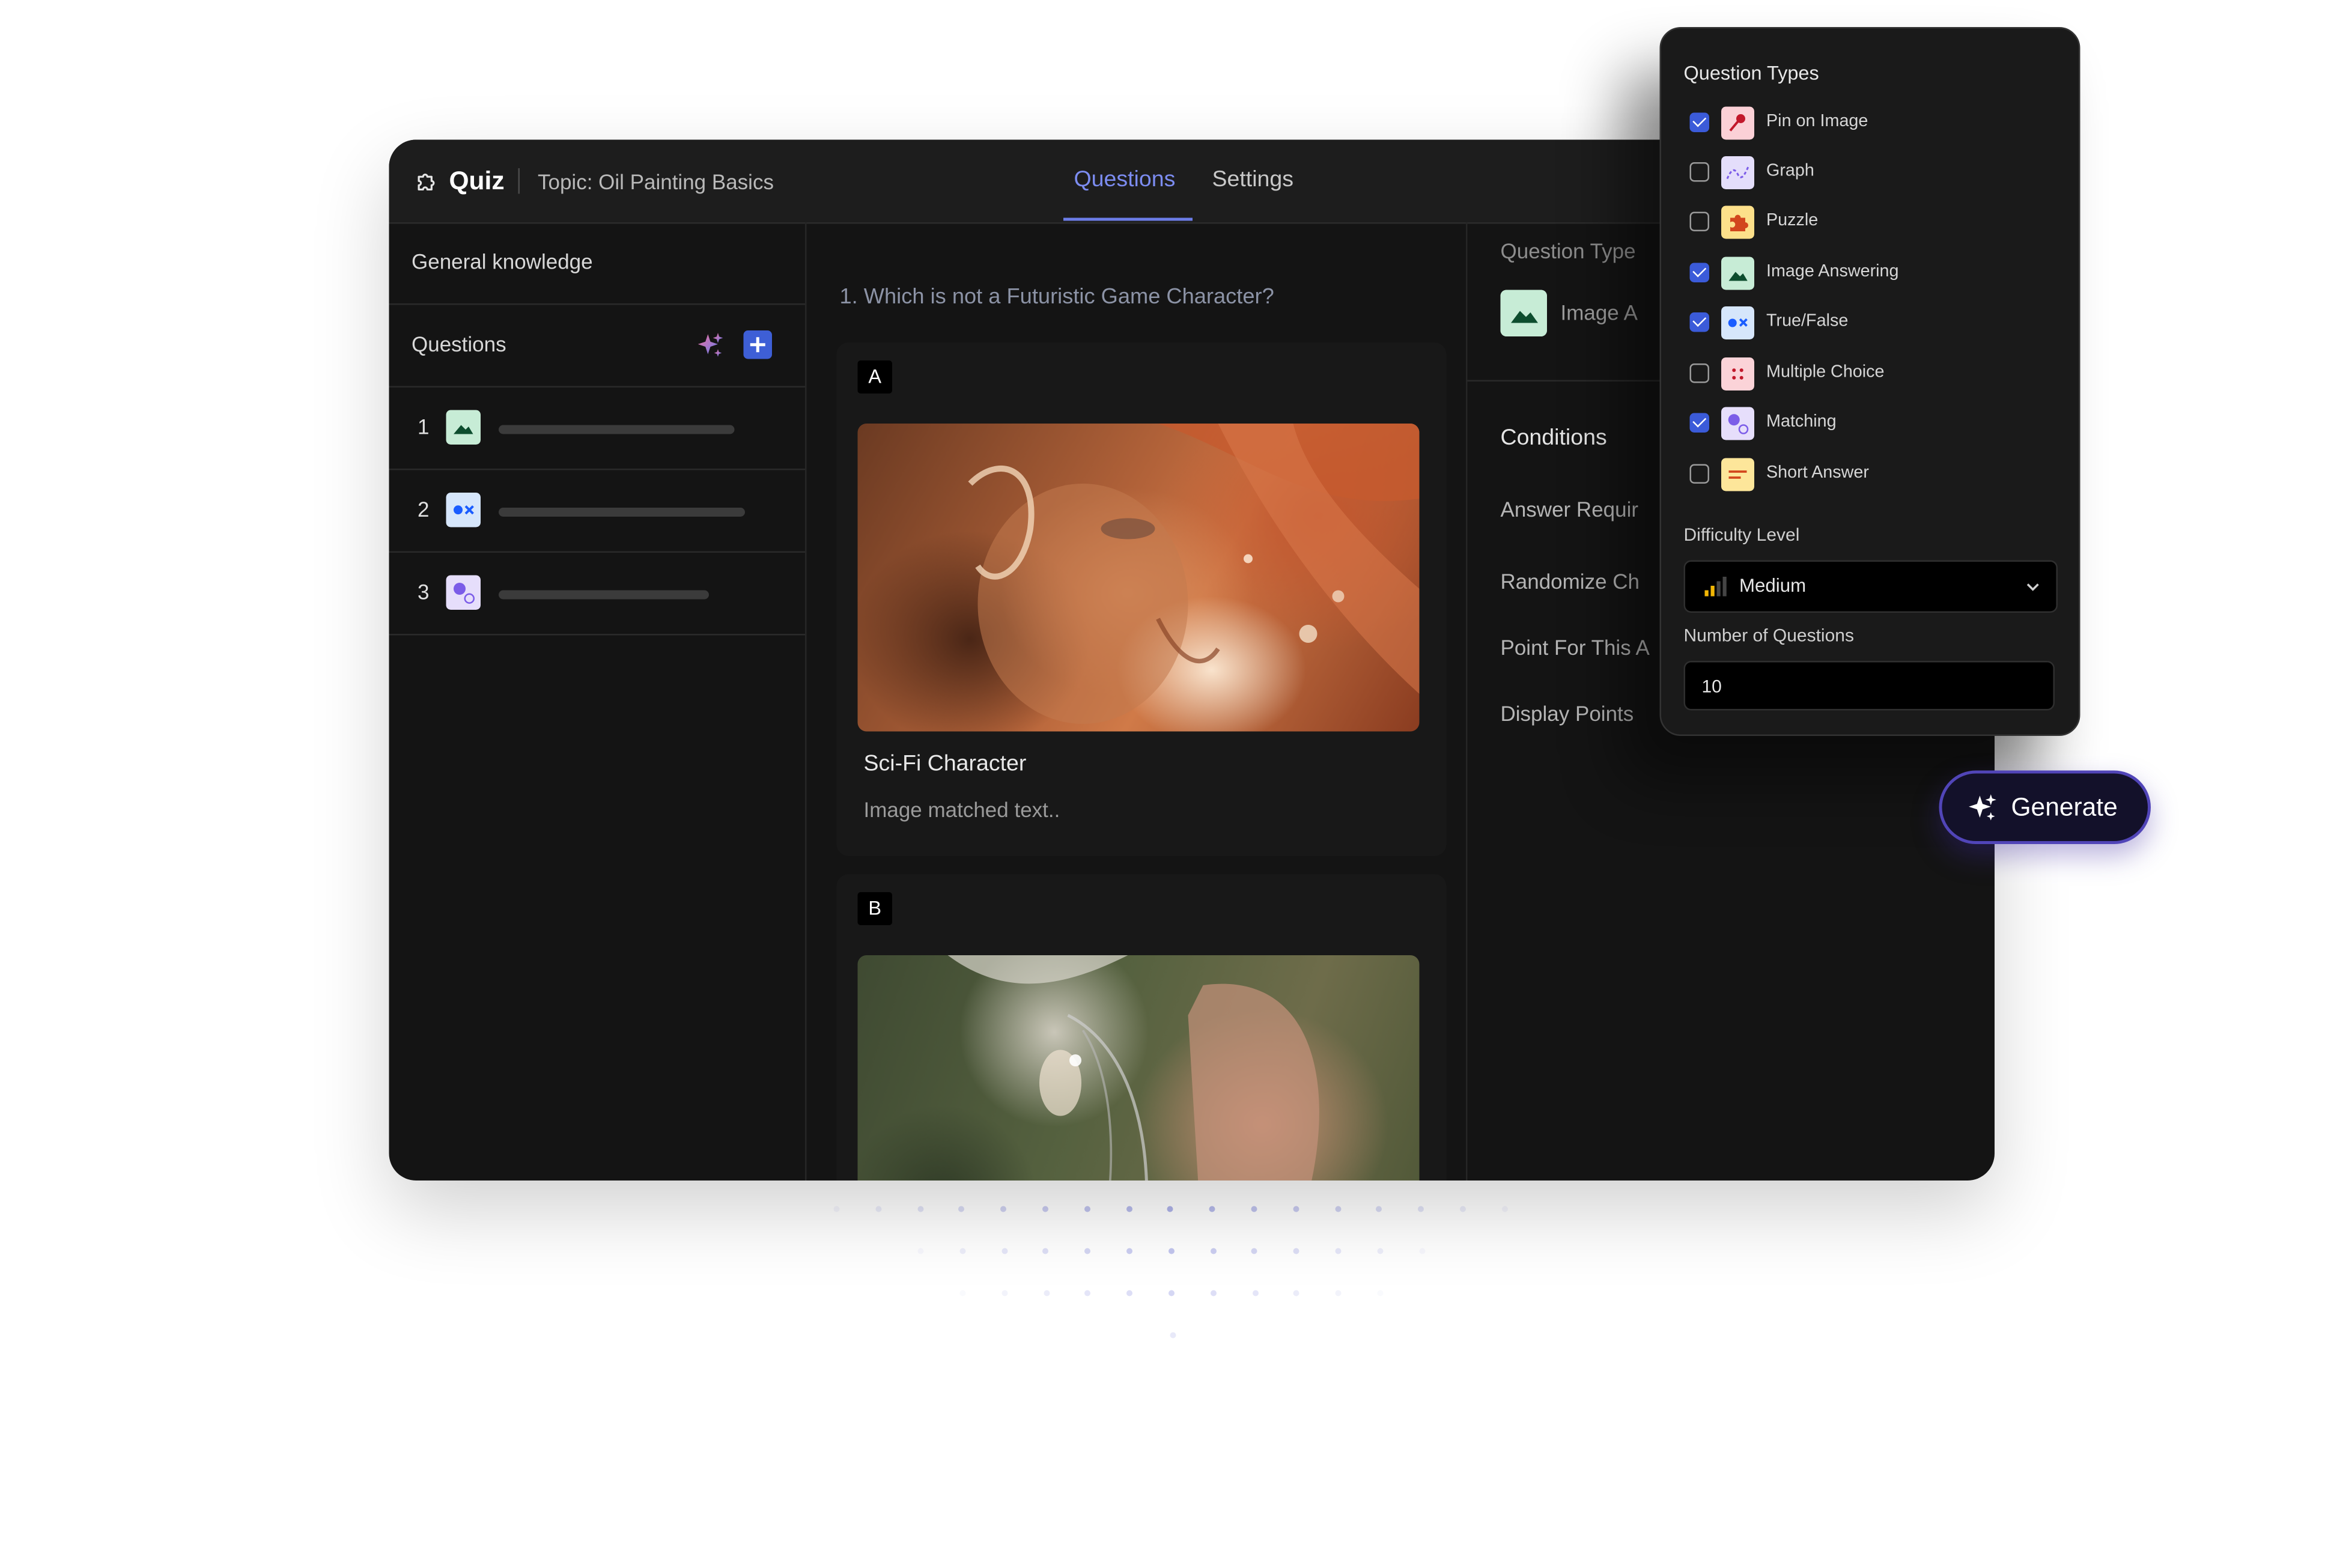 Image resolution: width=2325 pixels, height=1568 pixels. Describe the element at coordinates (1869, 423) in the screenshot. I see `question-type-matching: Matching` at that location.